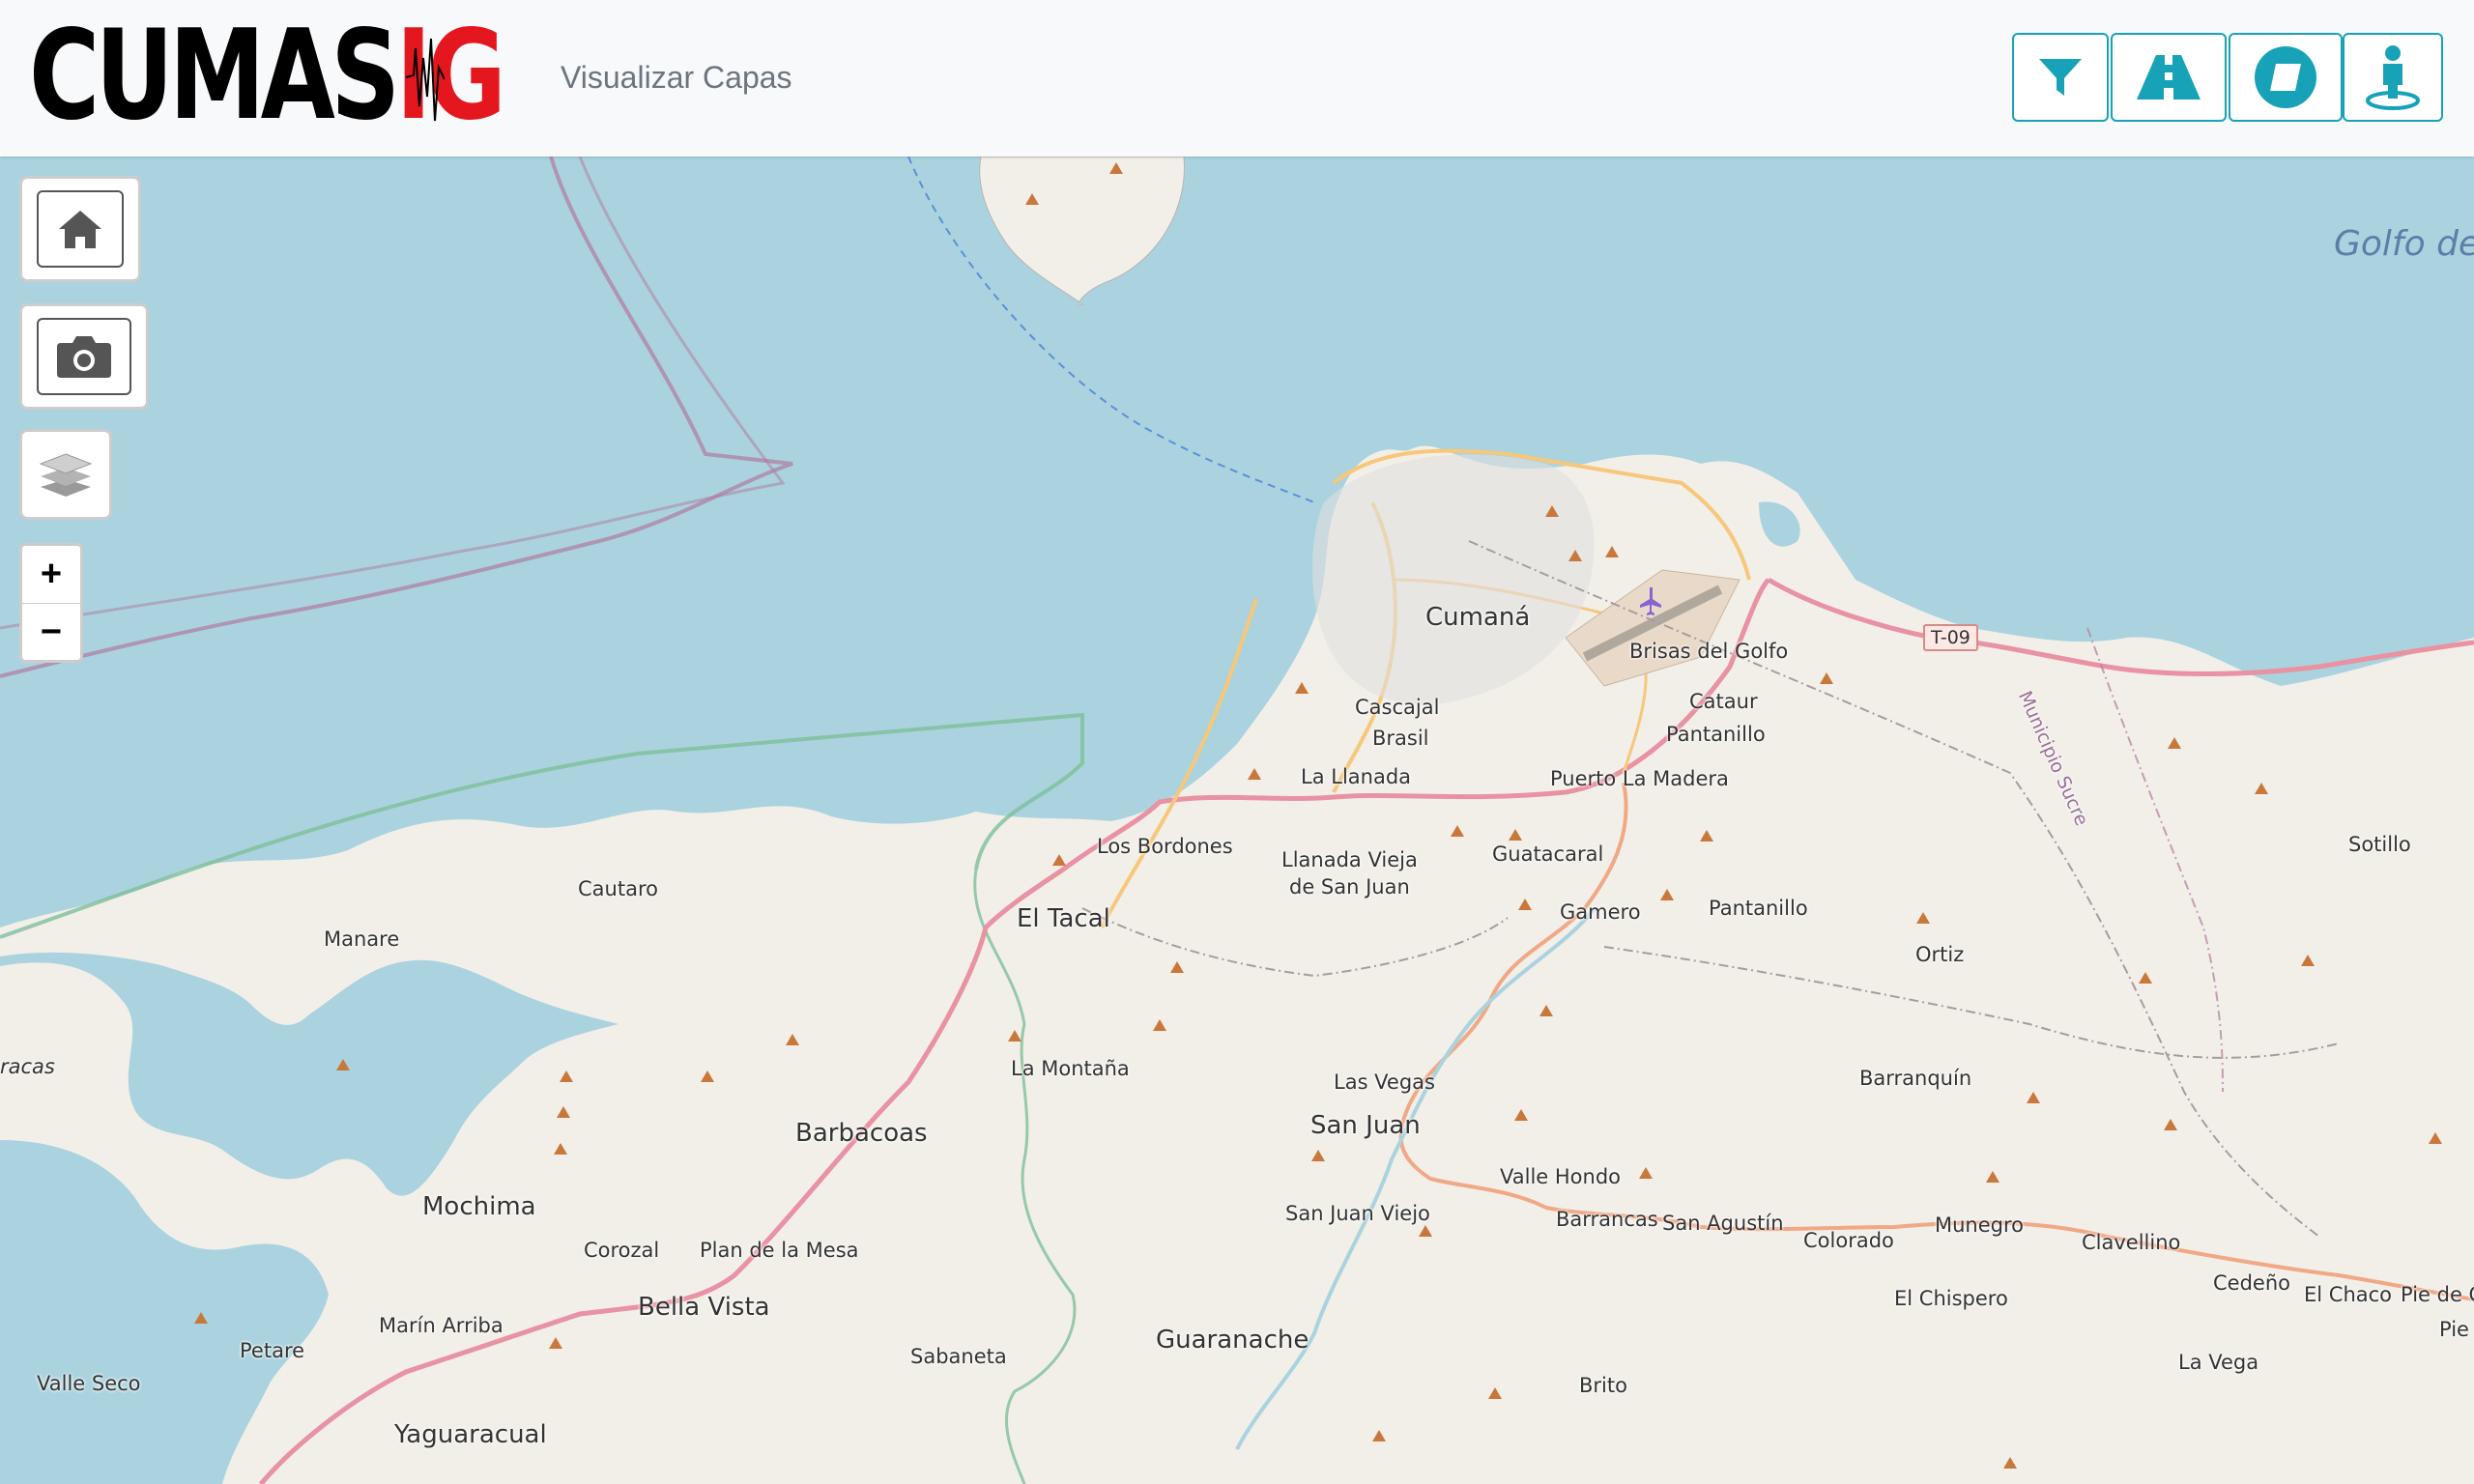 This screenshot has height=1484, width=2474. Describe the element at coordinates (1401, 738) in the screenshot. I see `place-brasil: Brasil` at that location.